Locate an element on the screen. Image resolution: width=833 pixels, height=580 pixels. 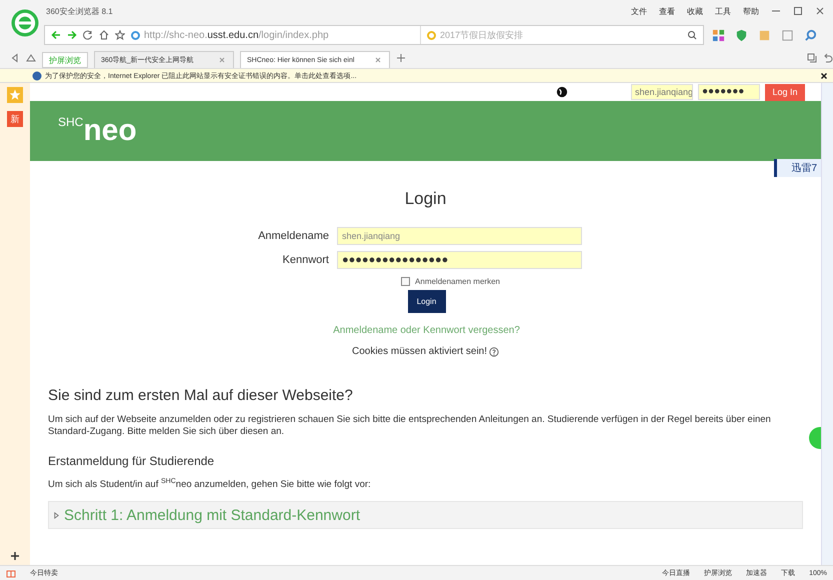
window-icon is located at coordinates (787, 35).